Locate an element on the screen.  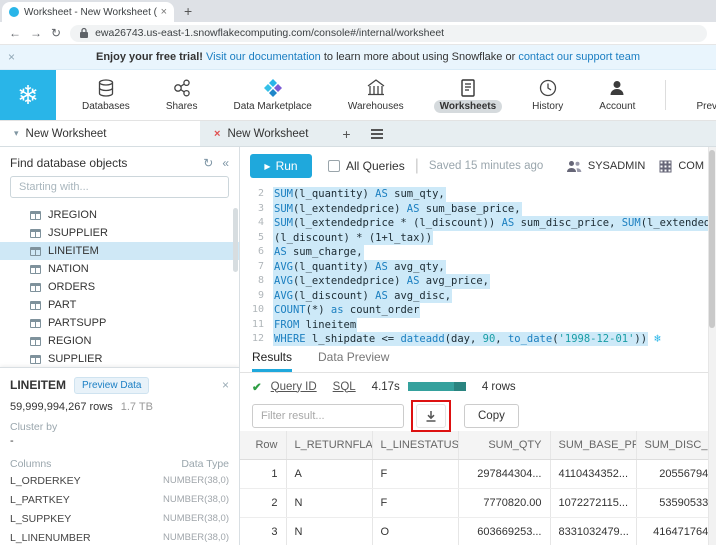
nav-divider is located at coordinates (666, 95).